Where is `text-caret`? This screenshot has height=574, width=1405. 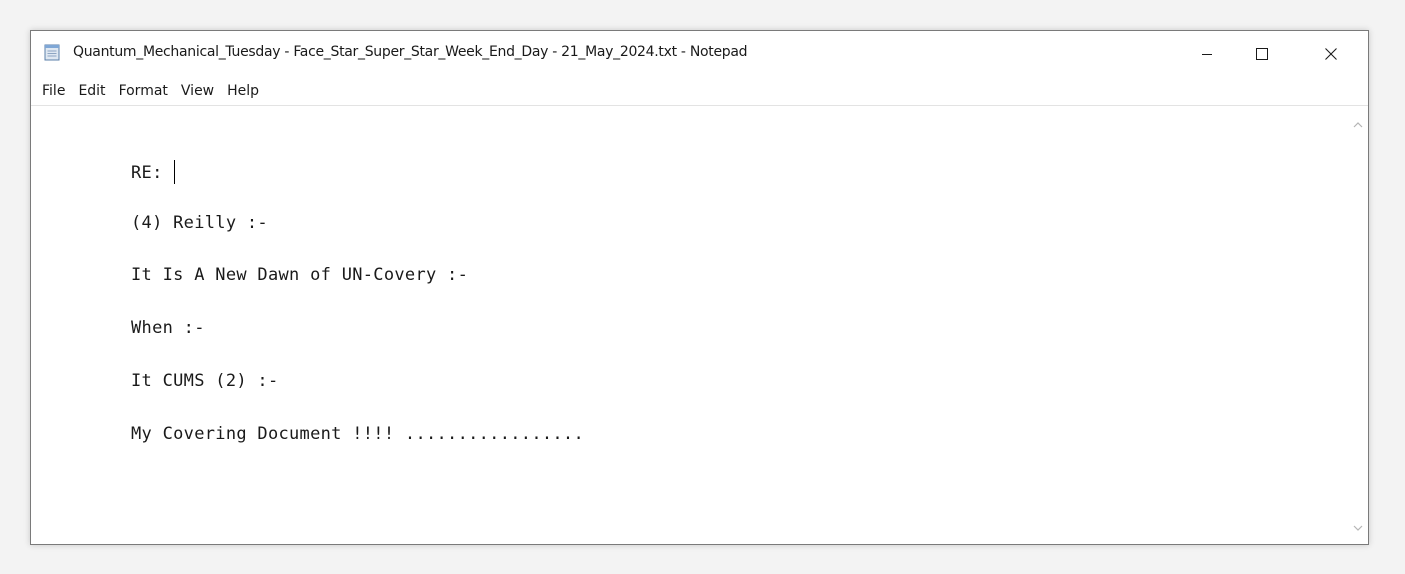 text-caret is located at coordinates (175, 172).